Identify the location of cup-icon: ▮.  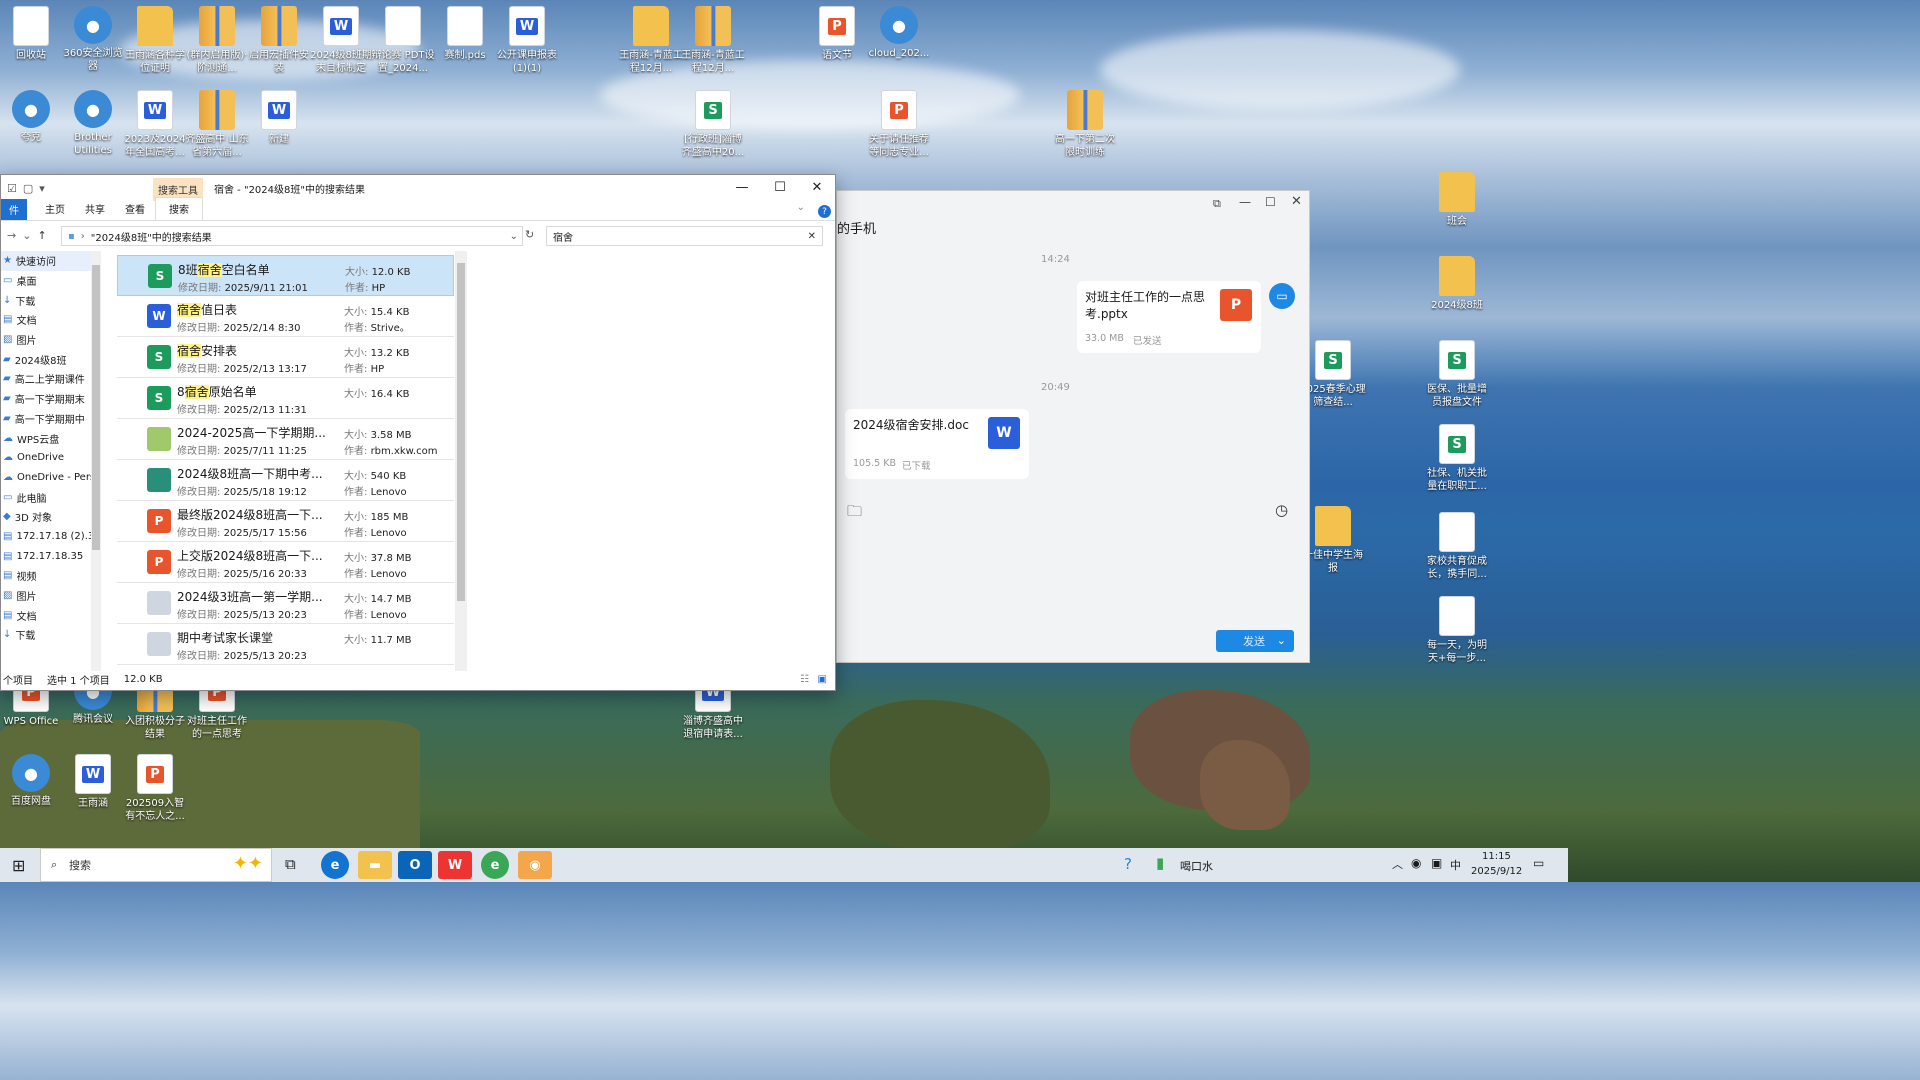
(1160, 863).